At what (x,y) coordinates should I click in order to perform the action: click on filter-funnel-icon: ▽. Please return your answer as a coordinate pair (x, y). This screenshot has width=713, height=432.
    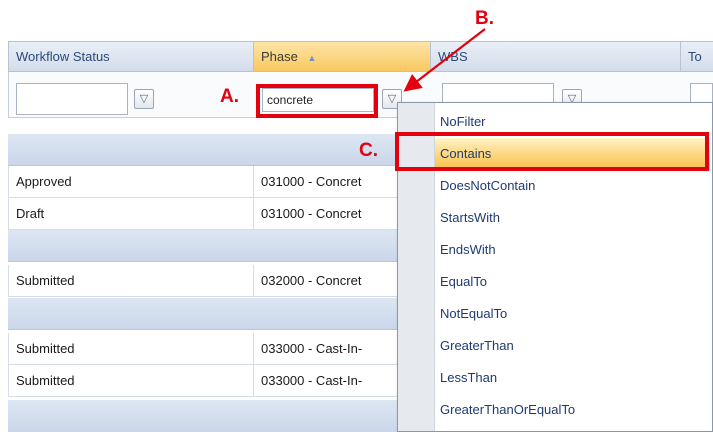
    Looking at the image, I should click on (144, 99).